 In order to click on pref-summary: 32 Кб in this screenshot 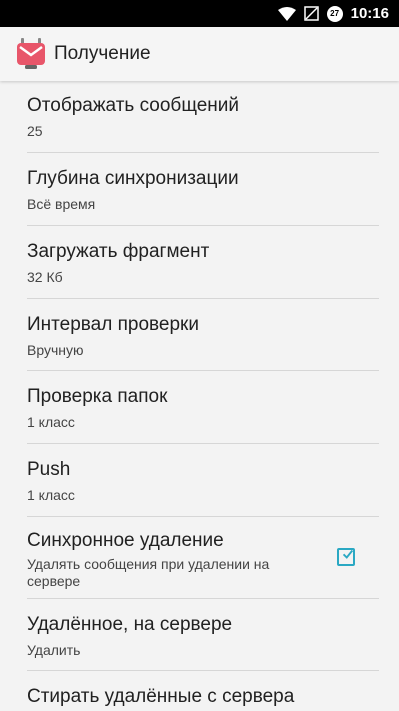, I will do `click(45, 277)`.